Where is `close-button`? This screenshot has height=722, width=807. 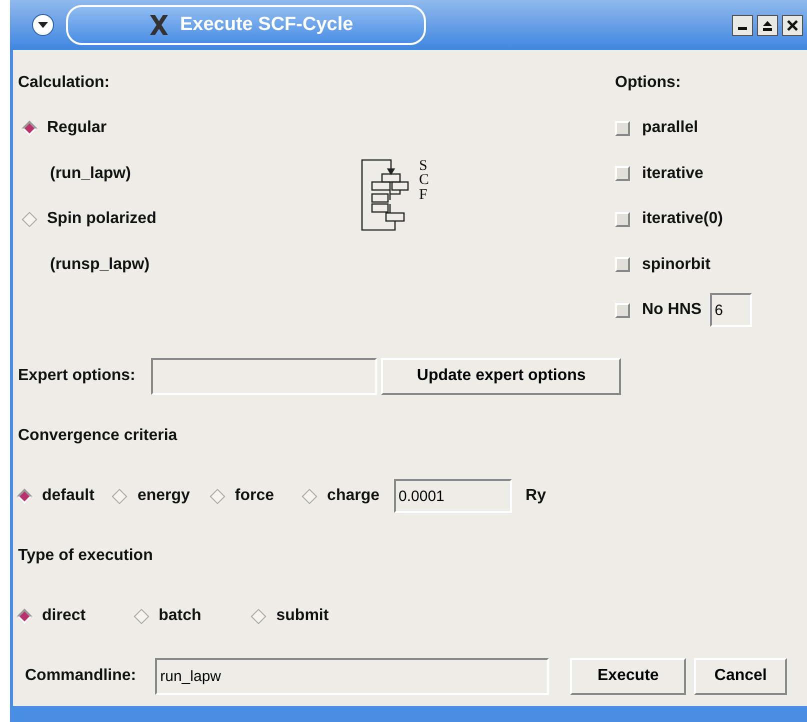 close-button is located at coordinates (792, 25).